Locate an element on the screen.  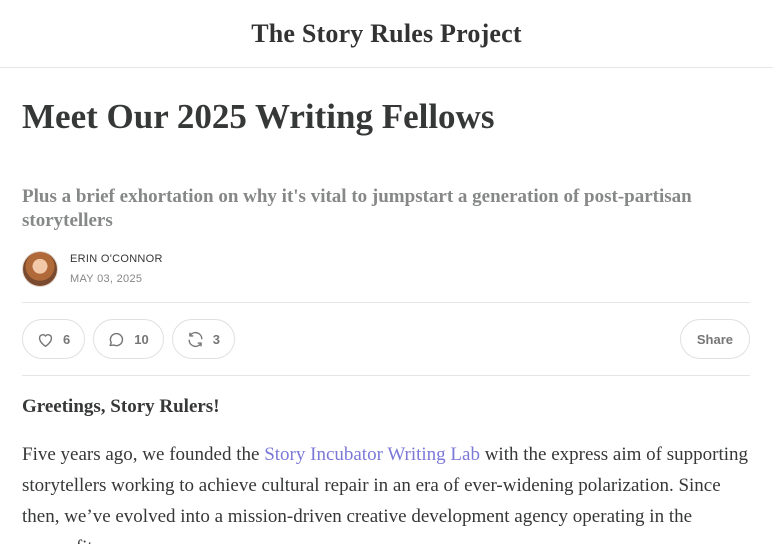
like-button: 6 is located at coordinates (54, 339).